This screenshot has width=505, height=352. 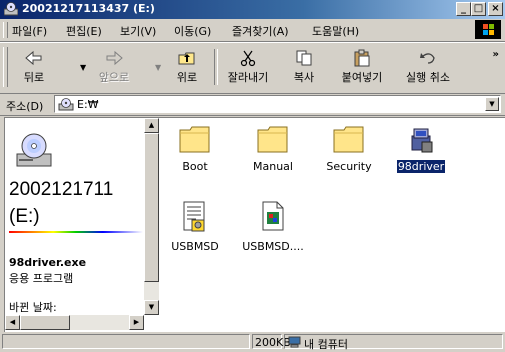 I want to click on copy-button: 복사, so click(x=304, y=67).